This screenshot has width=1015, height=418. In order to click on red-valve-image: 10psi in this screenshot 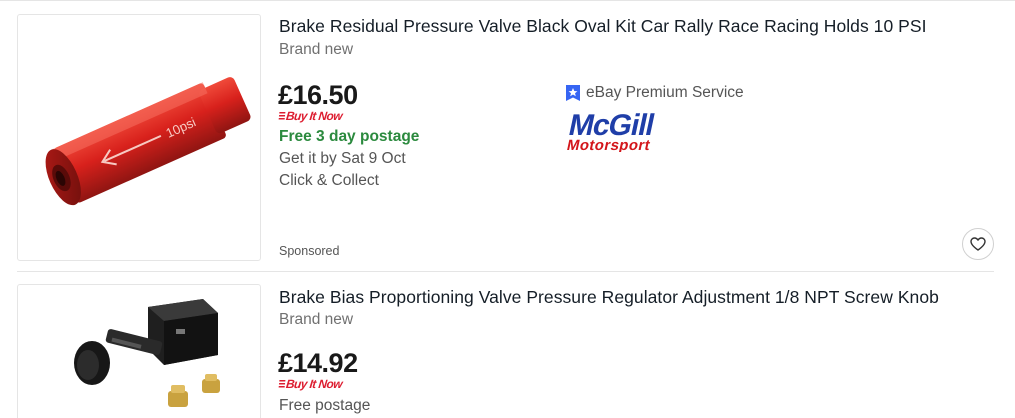, I will do `click(148, 141)`.